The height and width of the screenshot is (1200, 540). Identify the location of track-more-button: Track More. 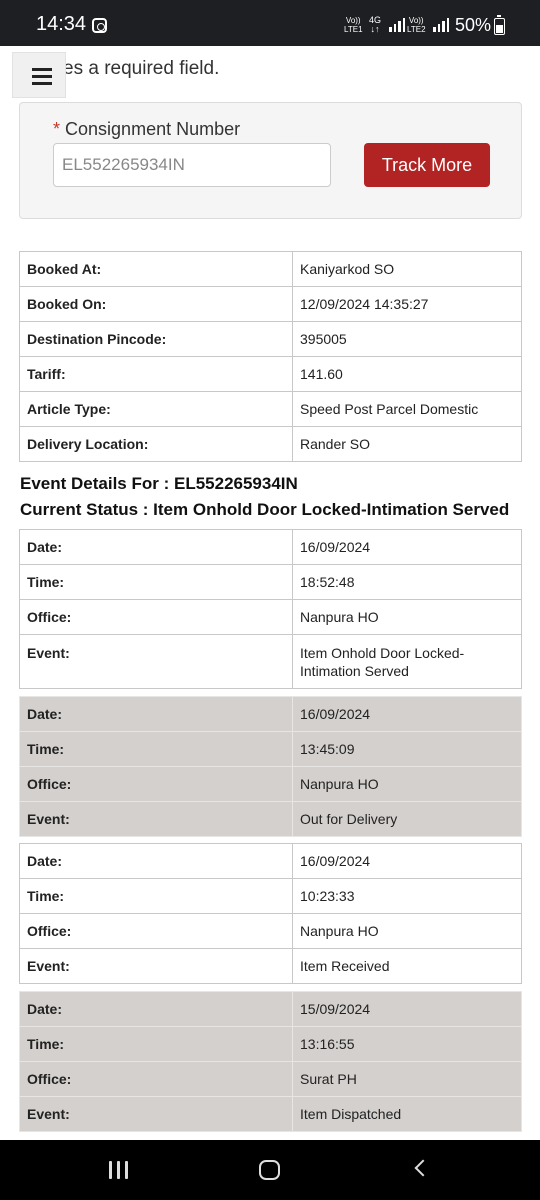
(427, 165).